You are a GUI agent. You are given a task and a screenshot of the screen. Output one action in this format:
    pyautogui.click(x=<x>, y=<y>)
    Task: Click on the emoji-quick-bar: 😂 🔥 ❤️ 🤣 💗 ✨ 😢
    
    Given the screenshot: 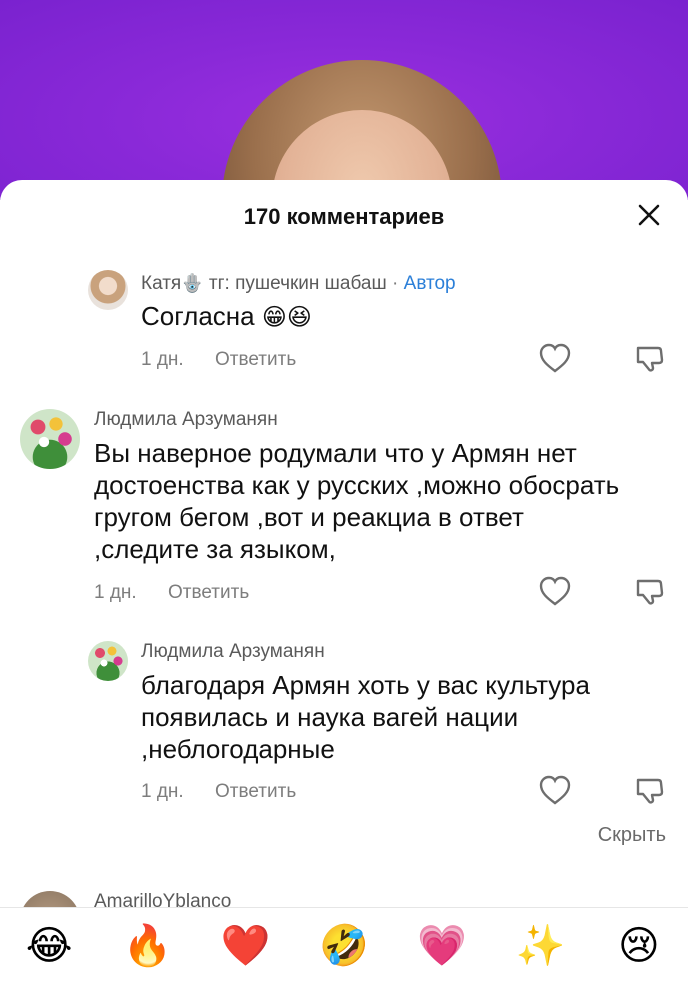 What is the action you would take?
    pyautogui.click(x=344, y=945)
    